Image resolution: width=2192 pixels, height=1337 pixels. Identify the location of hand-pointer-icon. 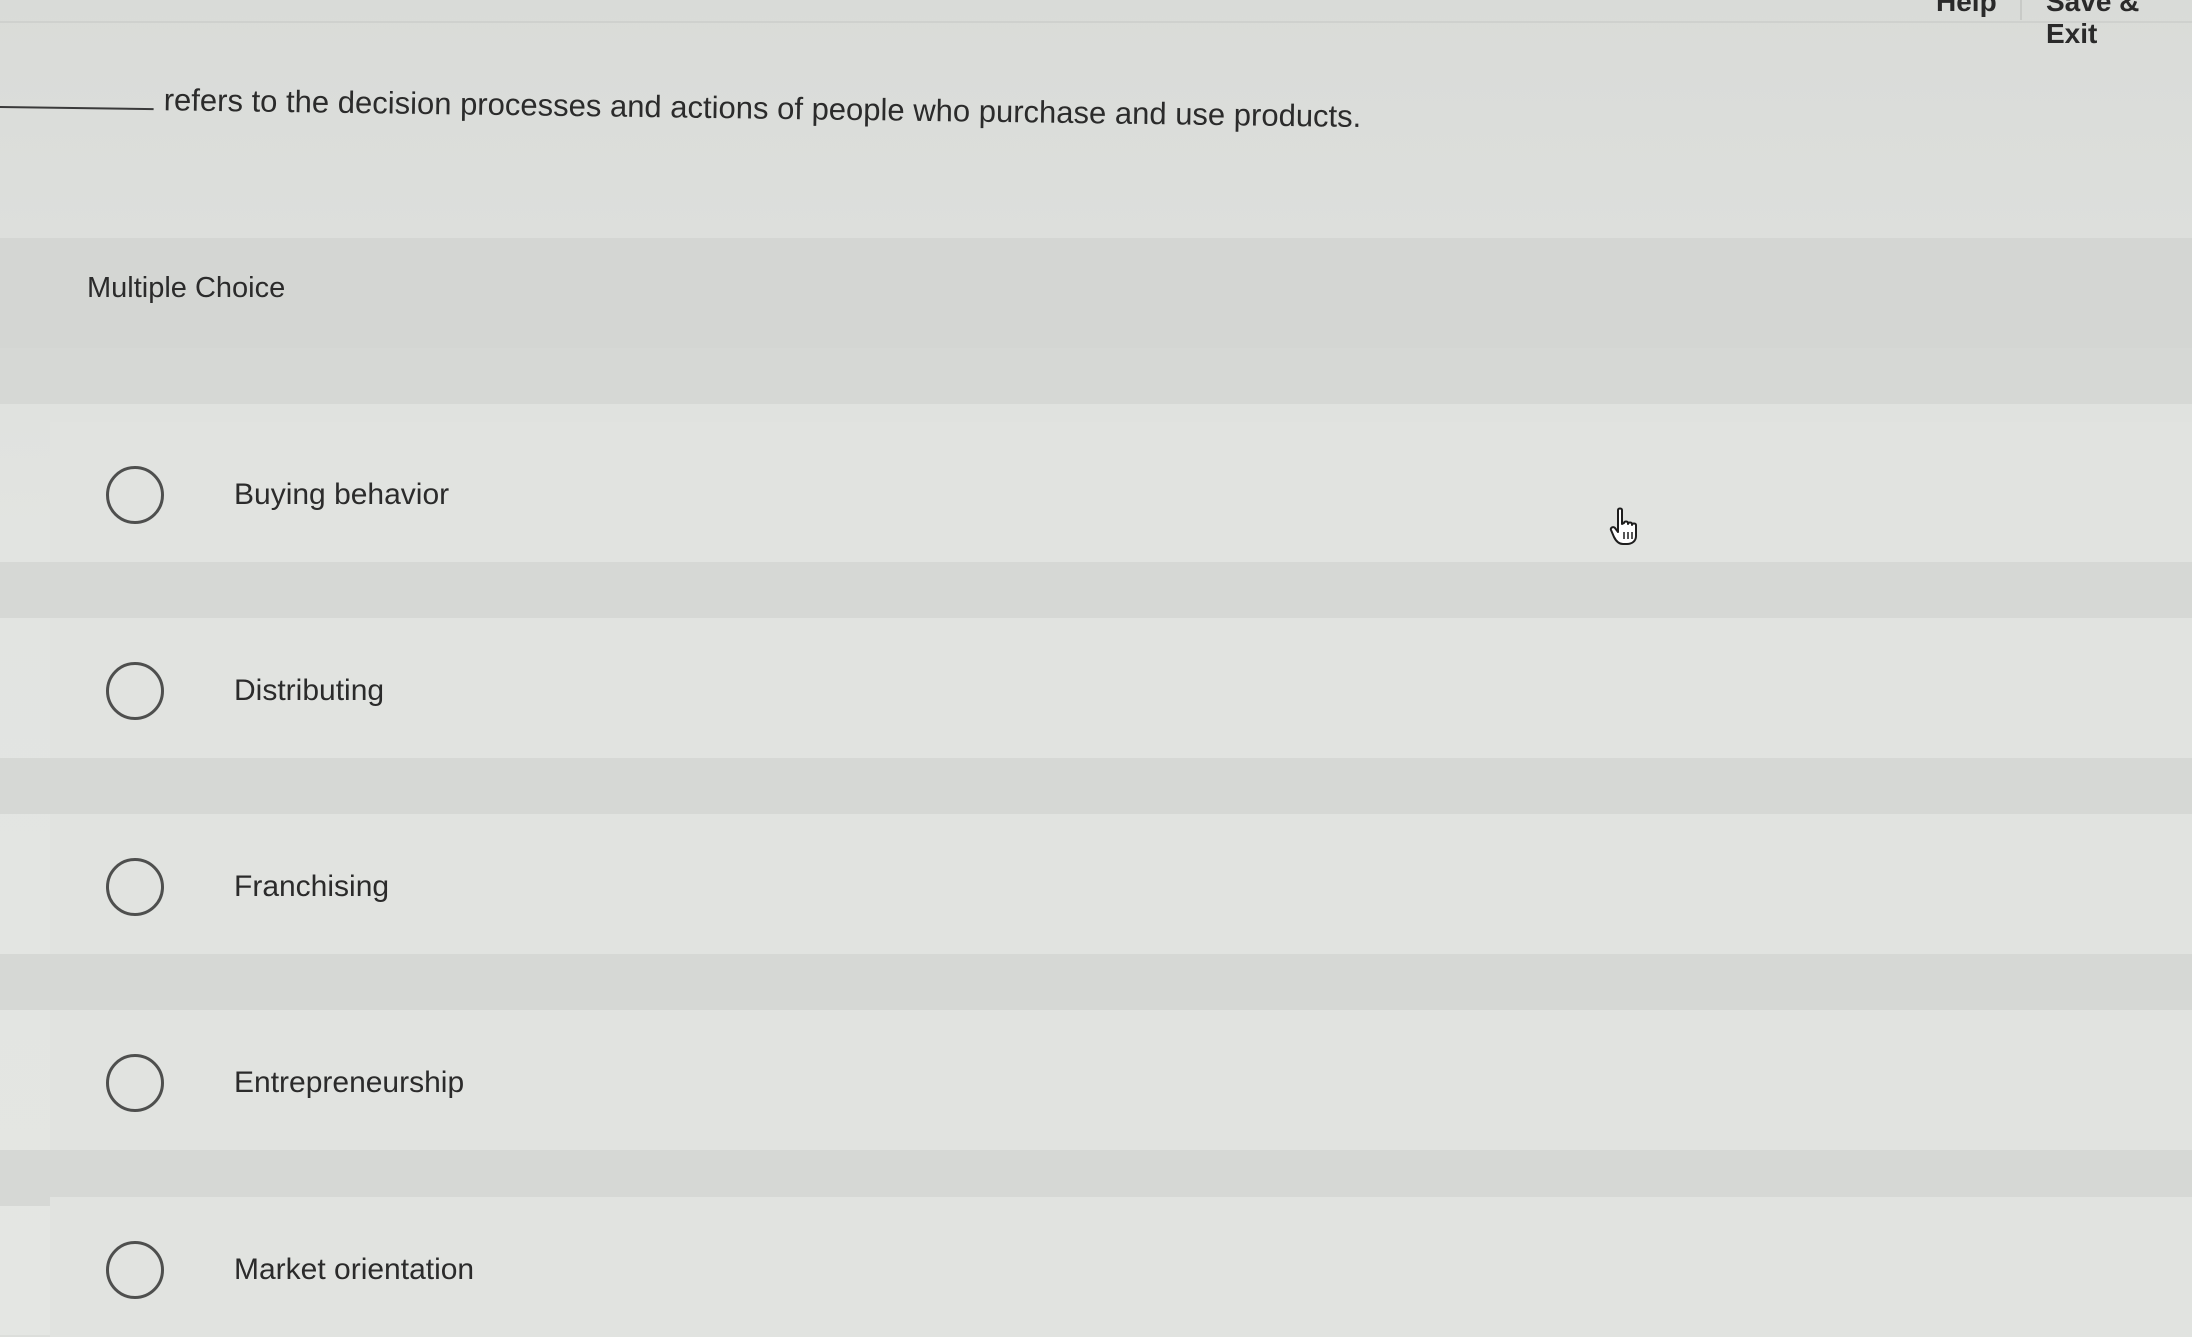
(1623, 526).